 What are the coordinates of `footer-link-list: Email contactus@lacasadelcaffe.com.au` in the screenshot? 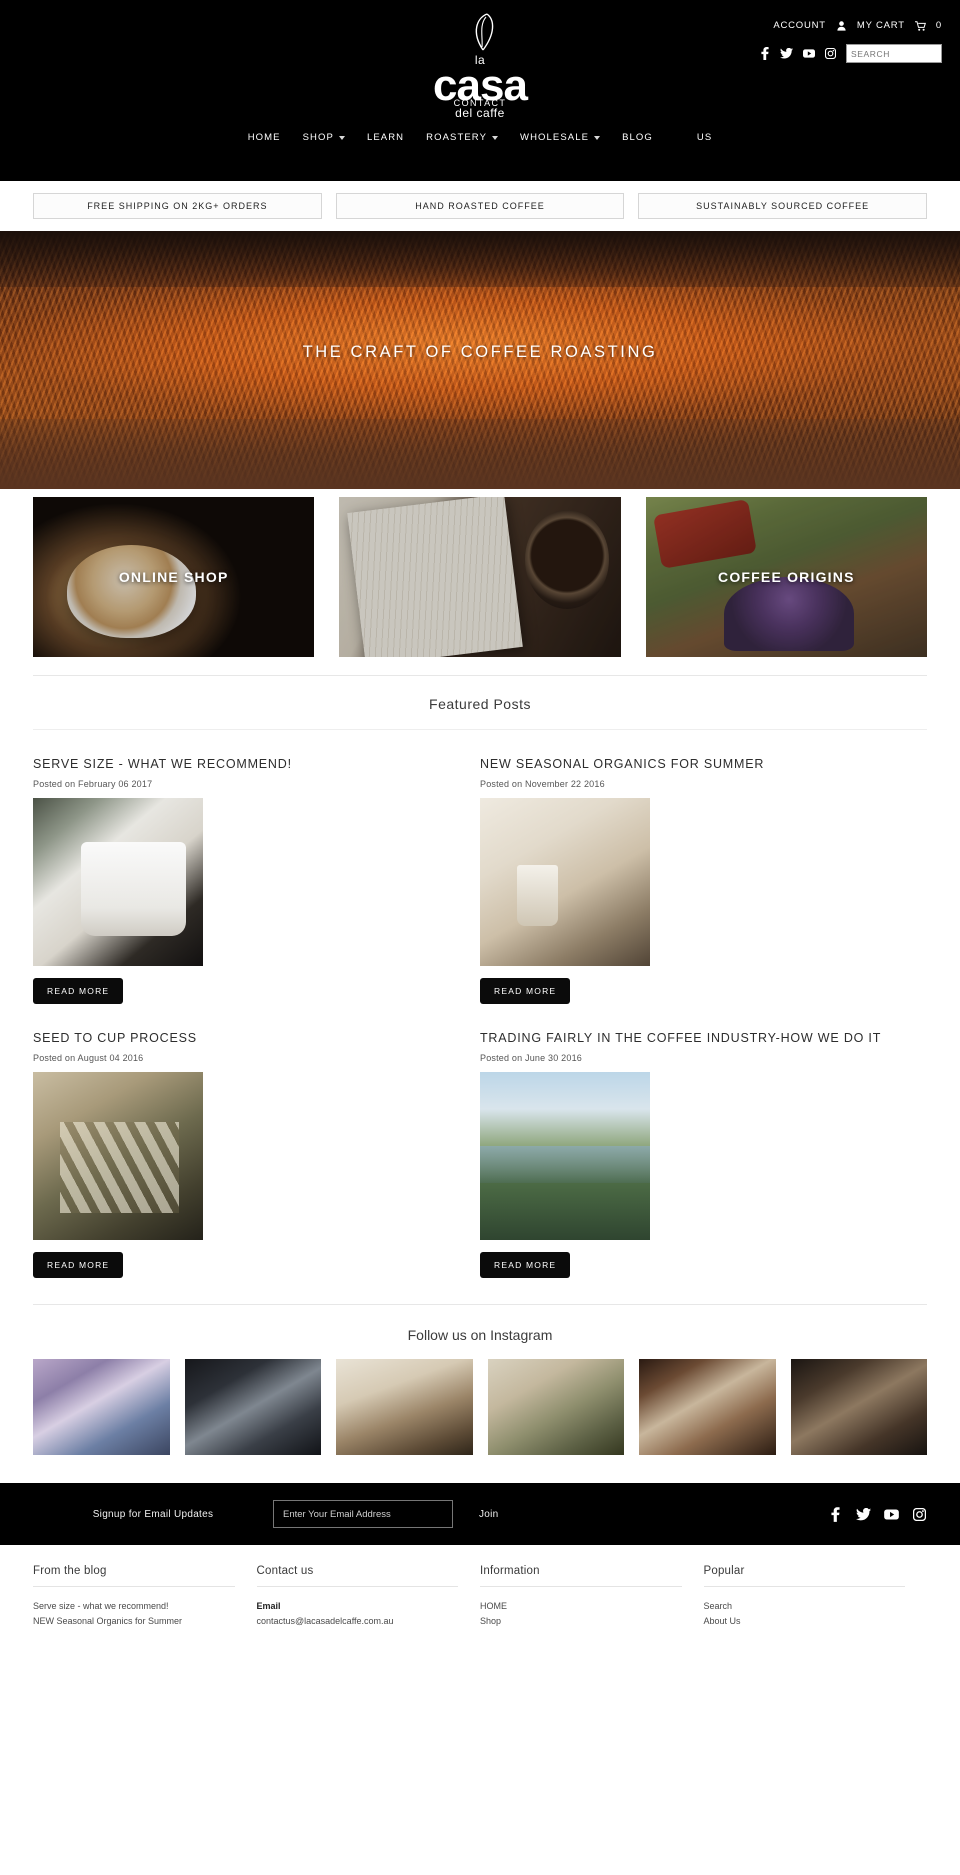 It's located at (358, 1614).